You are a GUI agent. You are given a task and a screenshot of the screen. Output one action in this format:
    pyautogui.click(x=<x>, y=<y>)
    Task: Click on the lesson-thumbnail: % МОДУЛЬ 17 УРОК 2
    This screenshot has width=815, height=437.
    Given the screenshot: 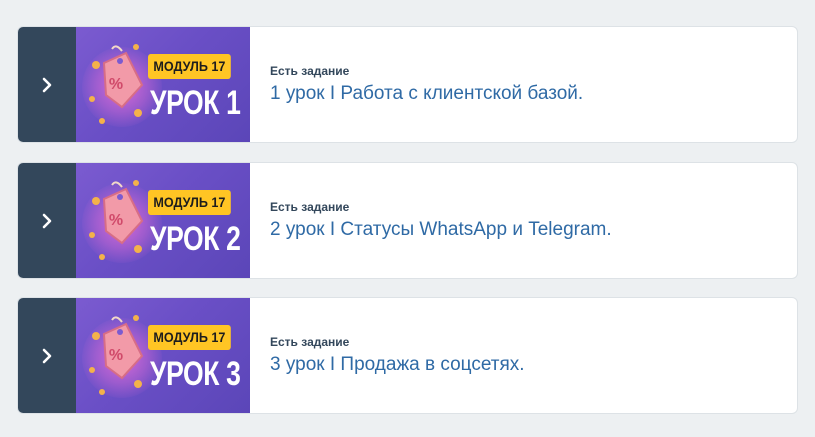 What is the action you would take?
    pyautogui.click(x=163, y=220)
    